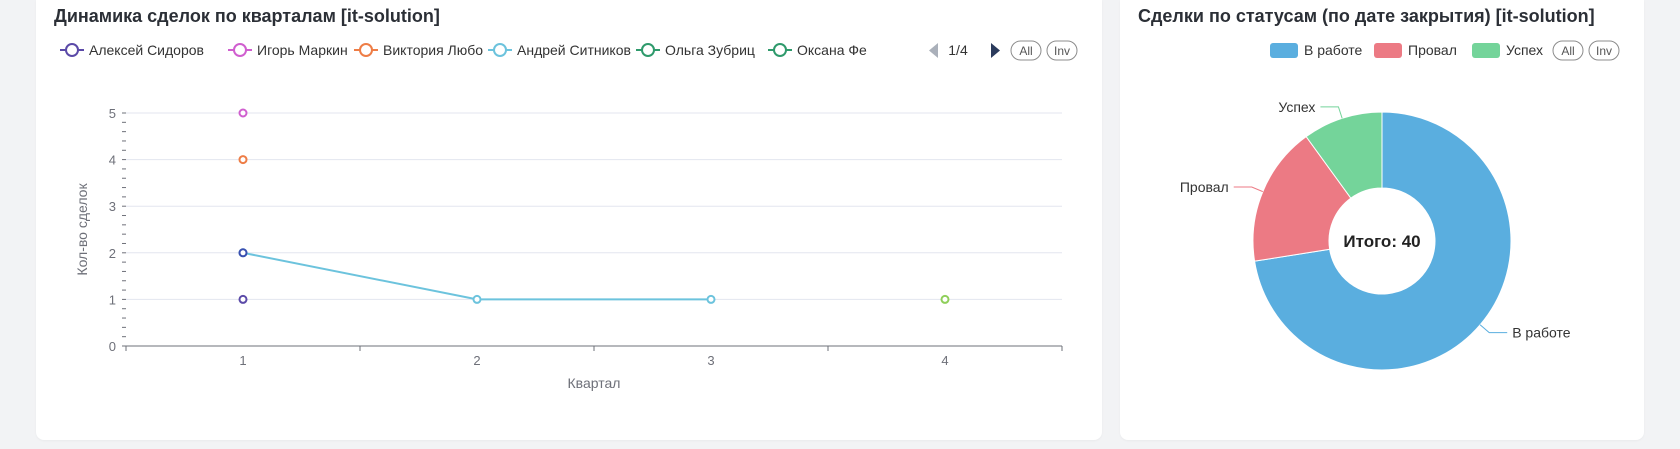 Image resolution: width=1680 pixels, height=449 pixels. What do you see at coordinates (995, 50) in the screenshot?
I see `page-next-icon` at bounding box center [995, 50].